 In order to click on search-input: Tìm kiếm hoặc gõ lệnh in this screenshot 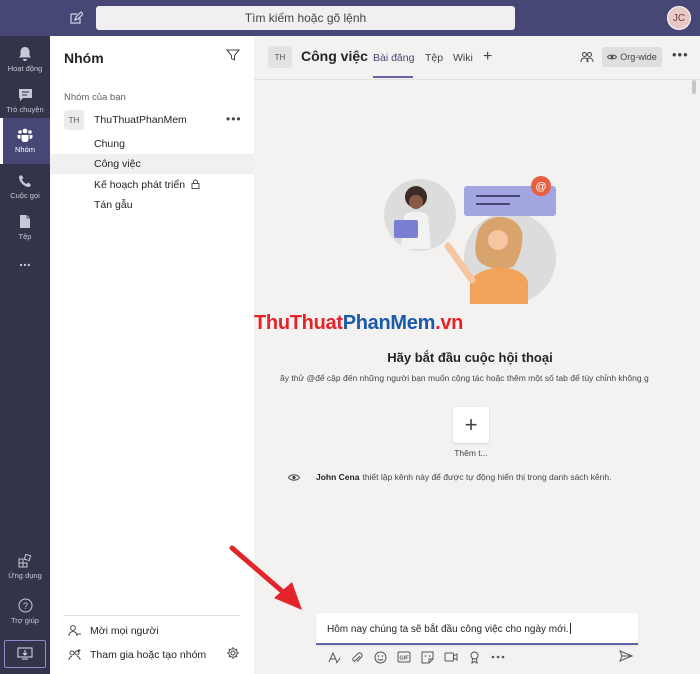, I will do `click(305, 18)`.